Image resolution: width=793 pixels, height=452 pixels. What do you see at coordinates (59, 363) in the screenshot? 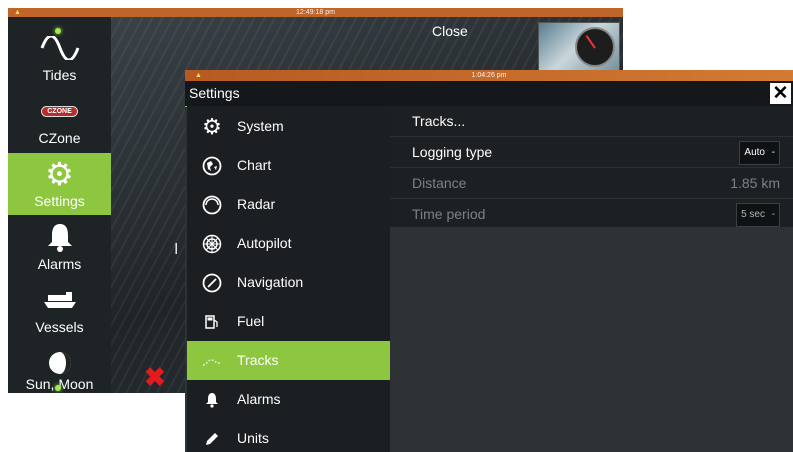
I see `moon-phase-icon` at bounding box center [59, 363].